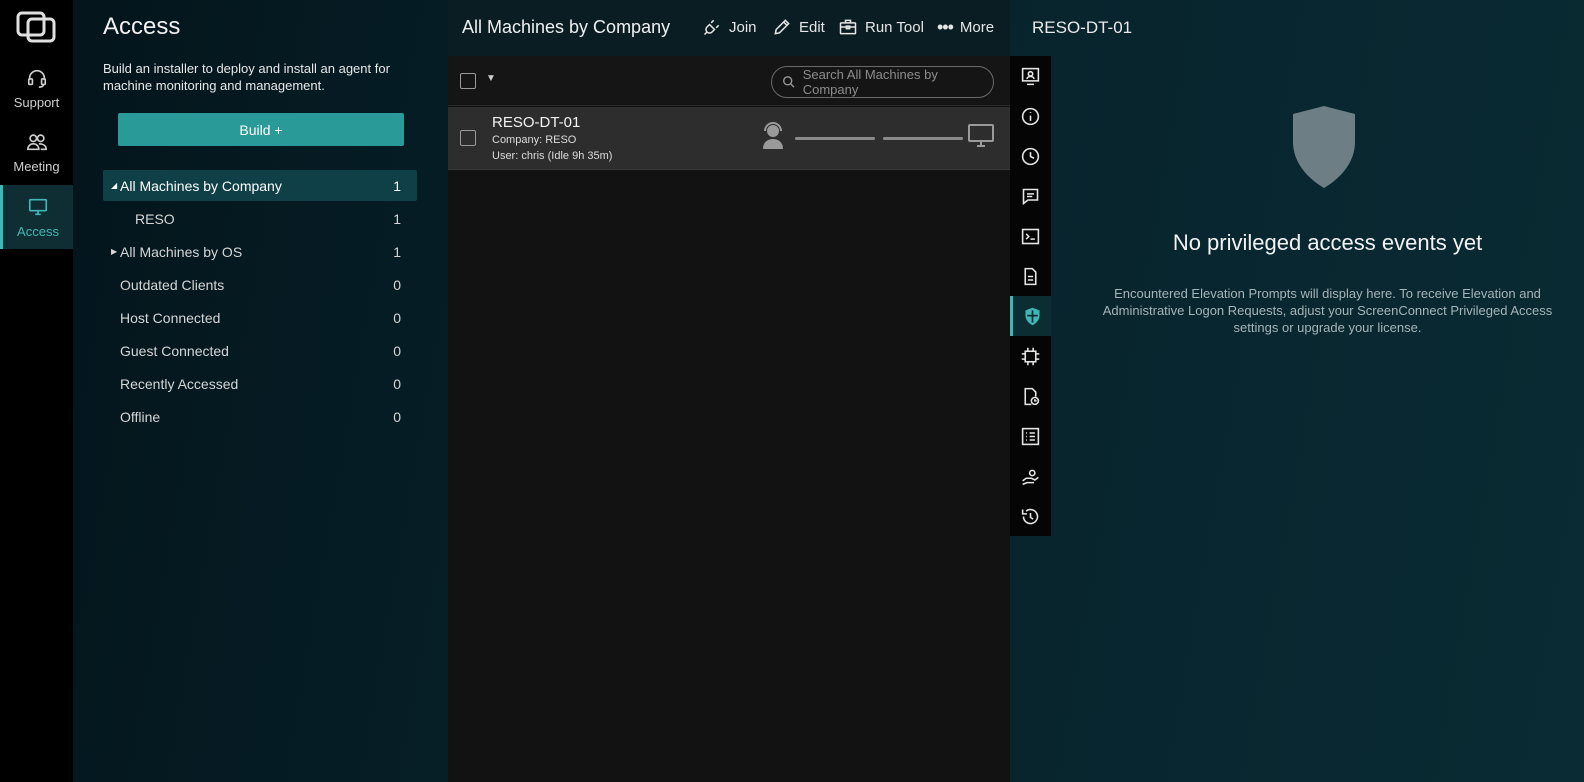  What do you see at coordinates (114, 185) in the screenshot?
I see `collapse-triangle-icon: ◢` at bounding box center [114, 185].